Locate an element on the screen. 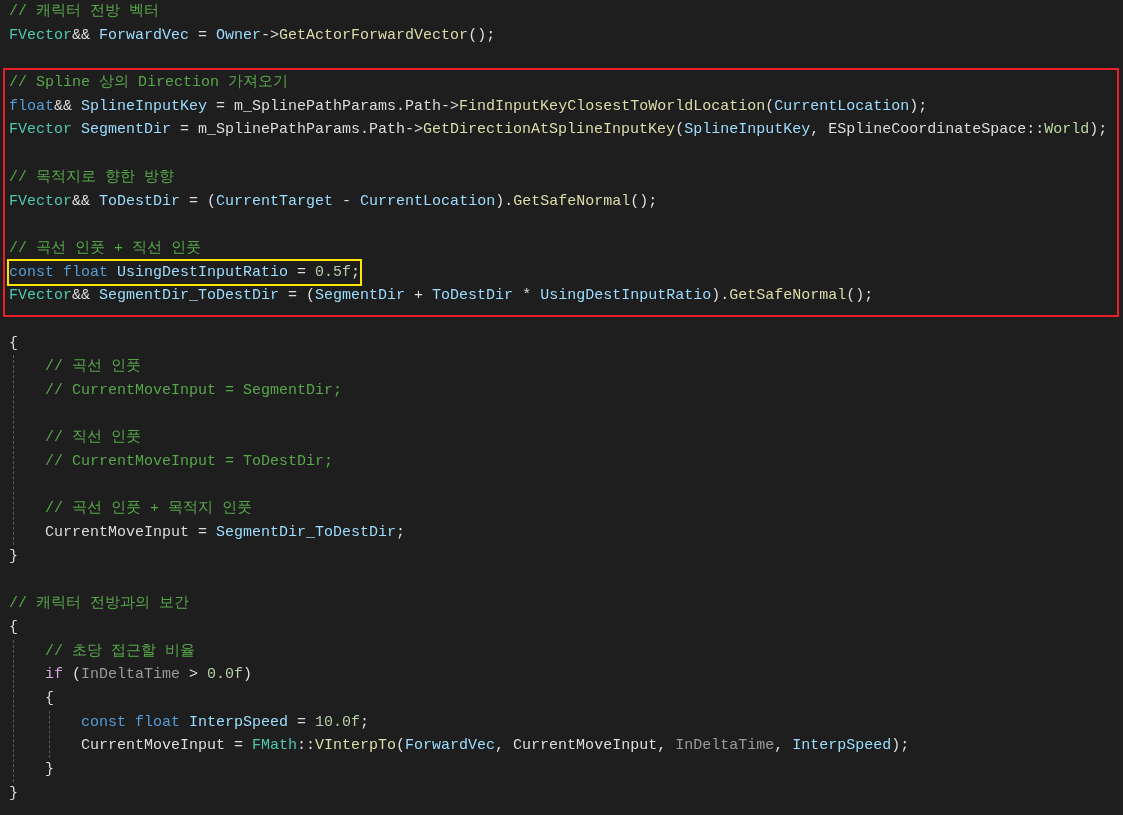 This screenshot has width=1123, height=815. code-line: CurrentMoveInput = FMath::VInterpTo(ForwardVec, CurrentMoveInput, InDeltaTime, InterpSpeed); is located at coordinates (496, 746).